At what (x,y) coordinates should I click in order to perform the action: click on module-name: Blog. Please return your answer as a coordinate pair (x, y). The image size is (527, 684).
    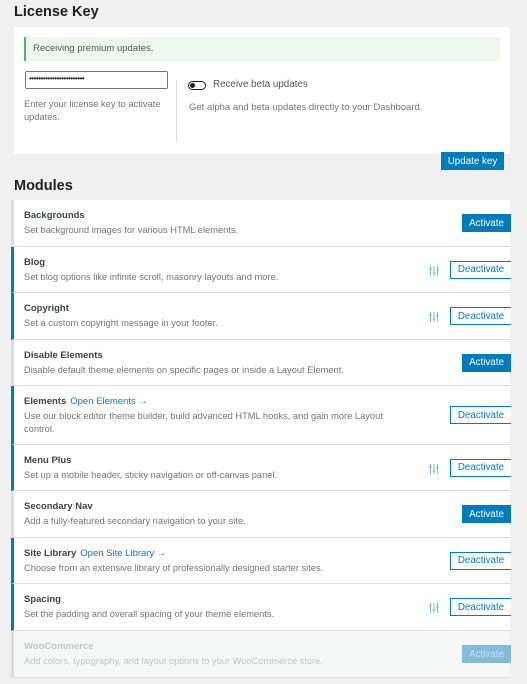
    Looking at the image, I should click on (35, 262).